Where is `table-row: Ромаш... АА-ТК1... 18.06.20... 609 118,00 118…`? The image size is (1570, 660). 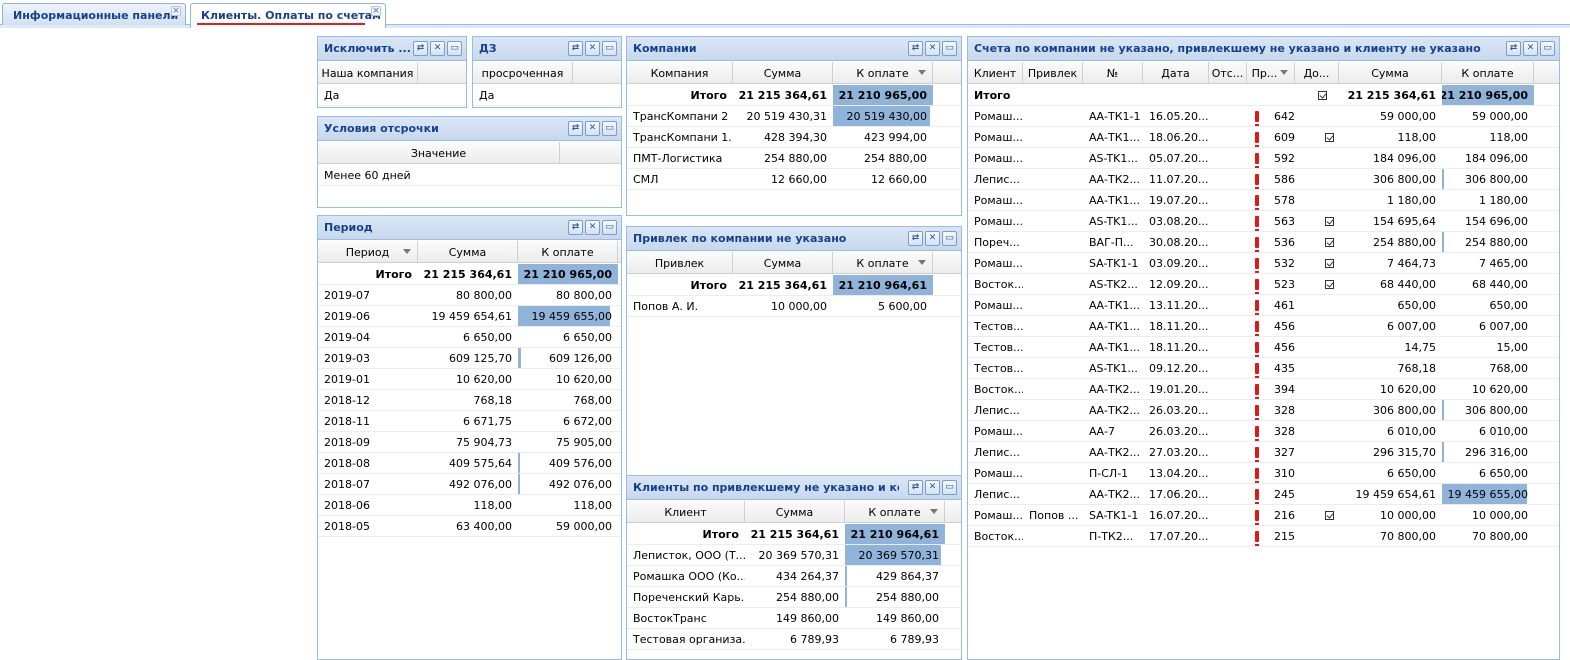 table-row: Ромаш... АА-ТК1... 18.06.20... 609 118,00 118… is located at coordinates (1263, 137).